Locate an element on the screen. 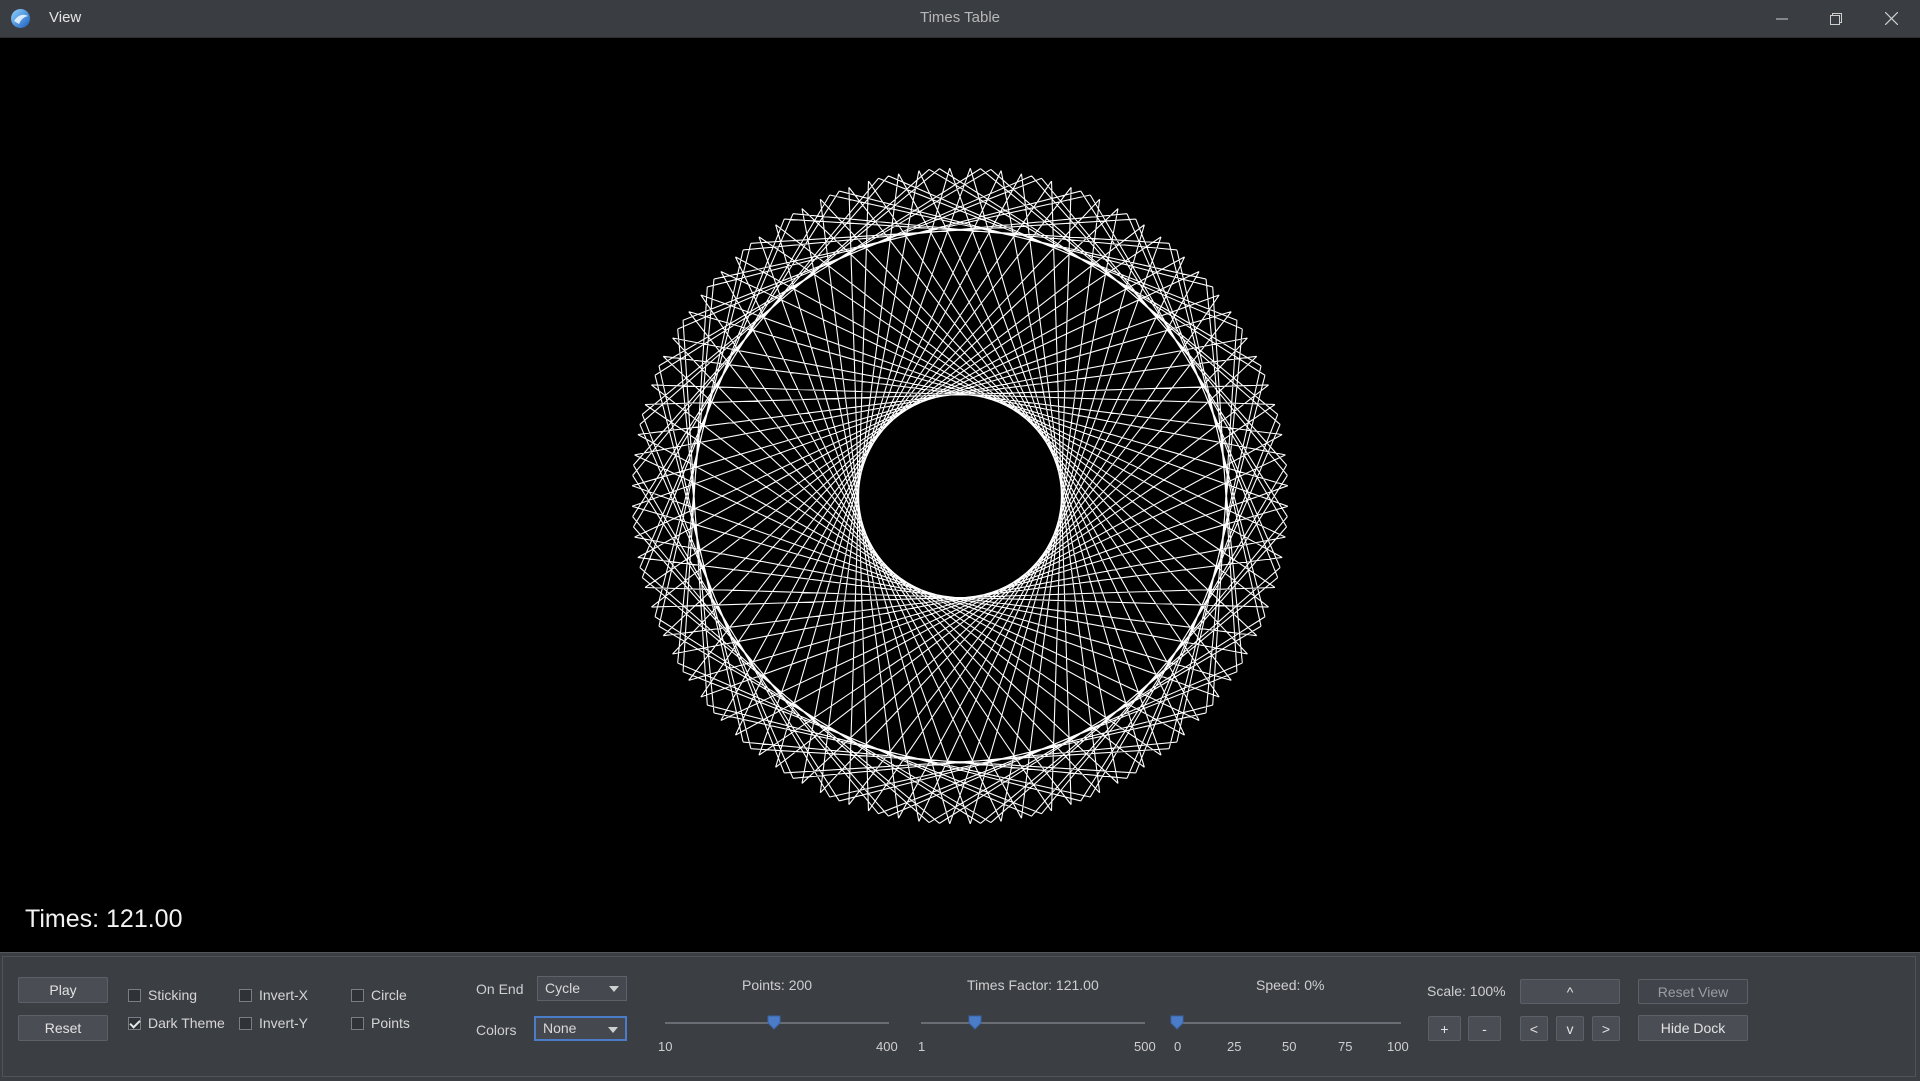  pan-down-button: v is located at coordinates (1570, 1028).